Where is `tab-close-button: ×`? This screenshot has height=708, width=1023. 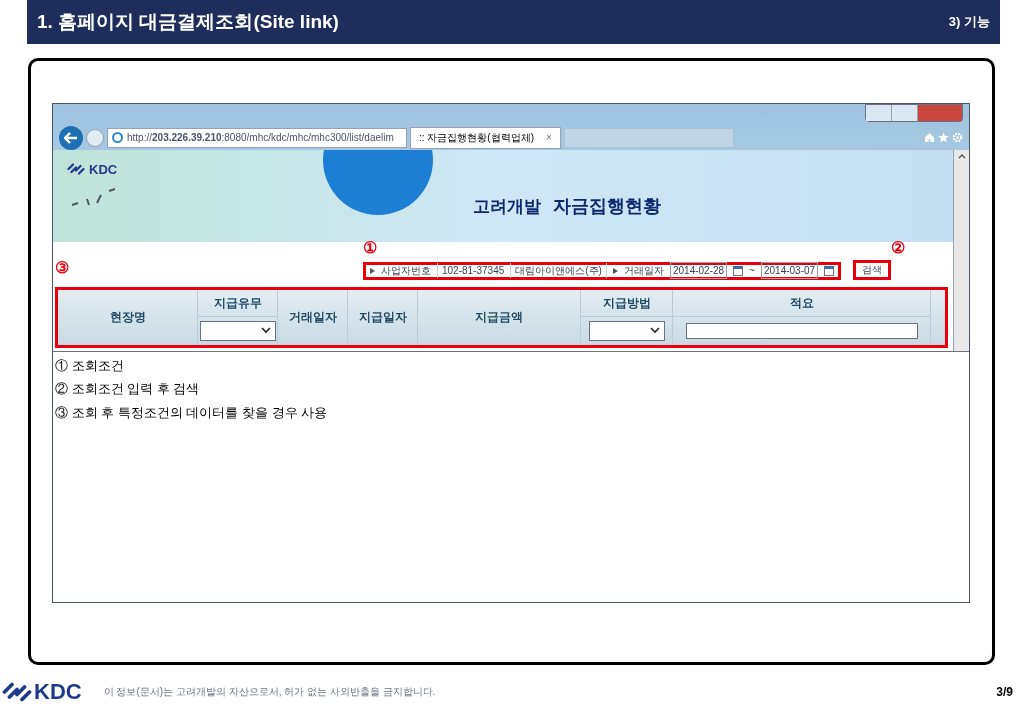 tab-close-button: × is located at coordinates (549, 138).